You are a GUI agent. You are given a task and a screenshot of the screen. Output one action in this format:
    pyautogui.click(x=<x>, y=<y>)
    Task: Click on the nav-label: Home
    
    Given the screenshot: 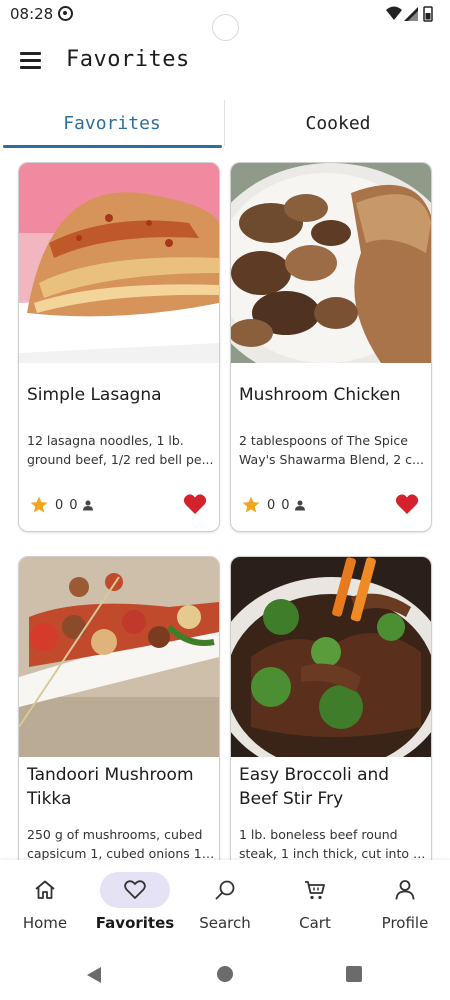 What is the action you would take?
    pyautogui.click(x=45, y=923)
    